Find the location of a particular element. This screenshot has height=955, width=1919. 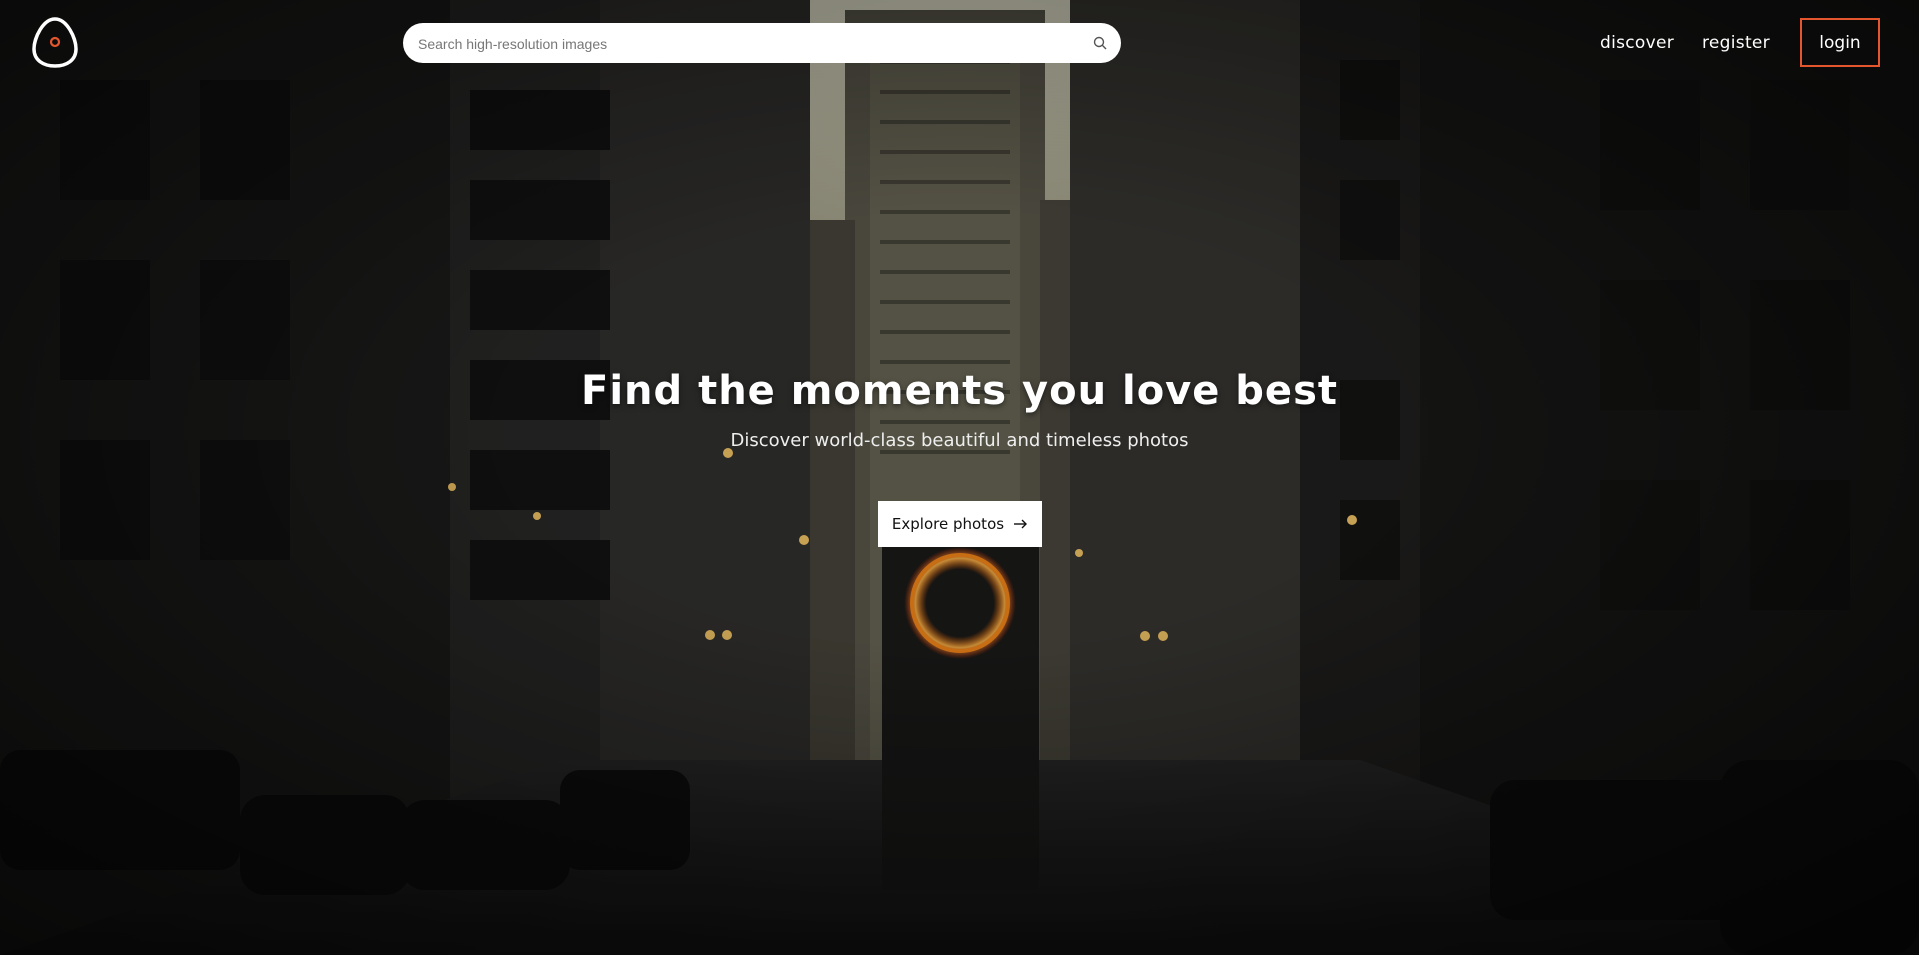

egg-logo-icon is located at coordinates (55, 42).